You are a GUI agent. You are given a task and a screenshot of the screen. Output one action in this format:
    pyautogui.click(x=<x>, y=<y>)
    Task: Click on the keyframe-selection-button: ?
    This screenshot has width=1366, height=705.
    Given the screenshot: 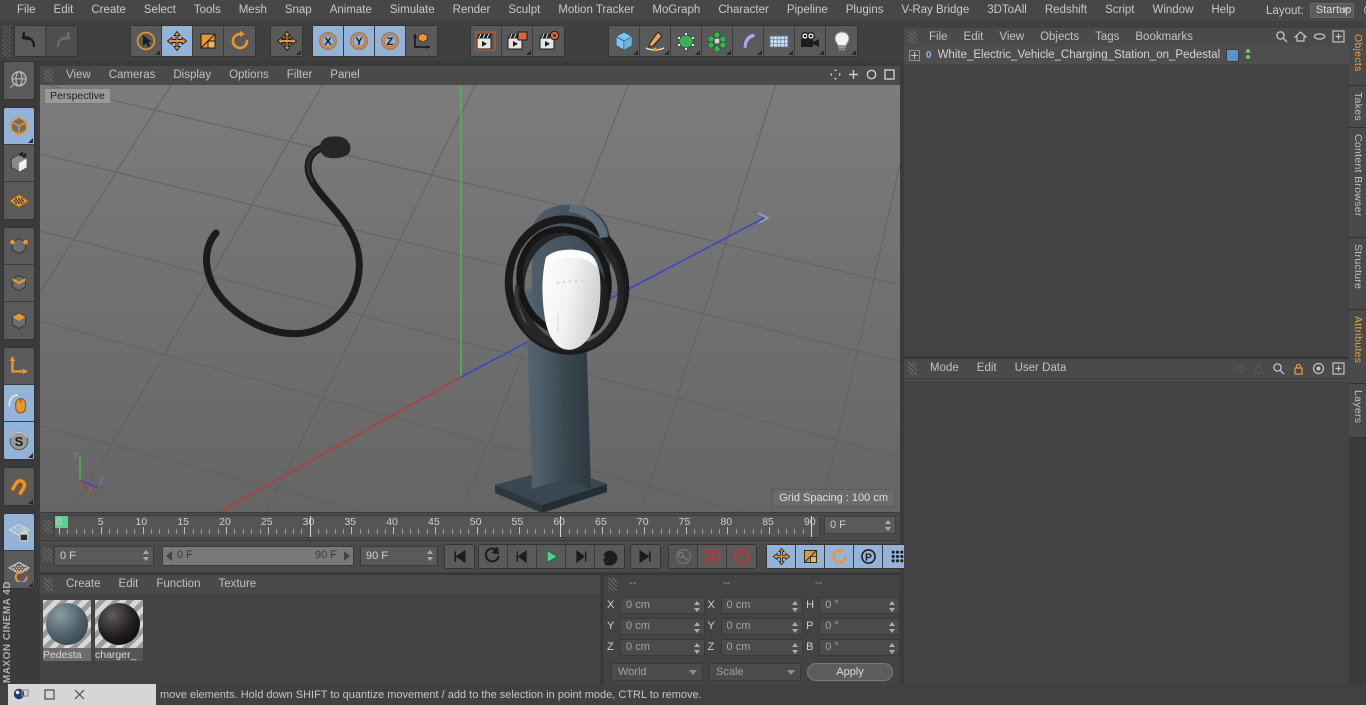 What is the action you would take?
    pyautogui.click(x=741, y=556)
    